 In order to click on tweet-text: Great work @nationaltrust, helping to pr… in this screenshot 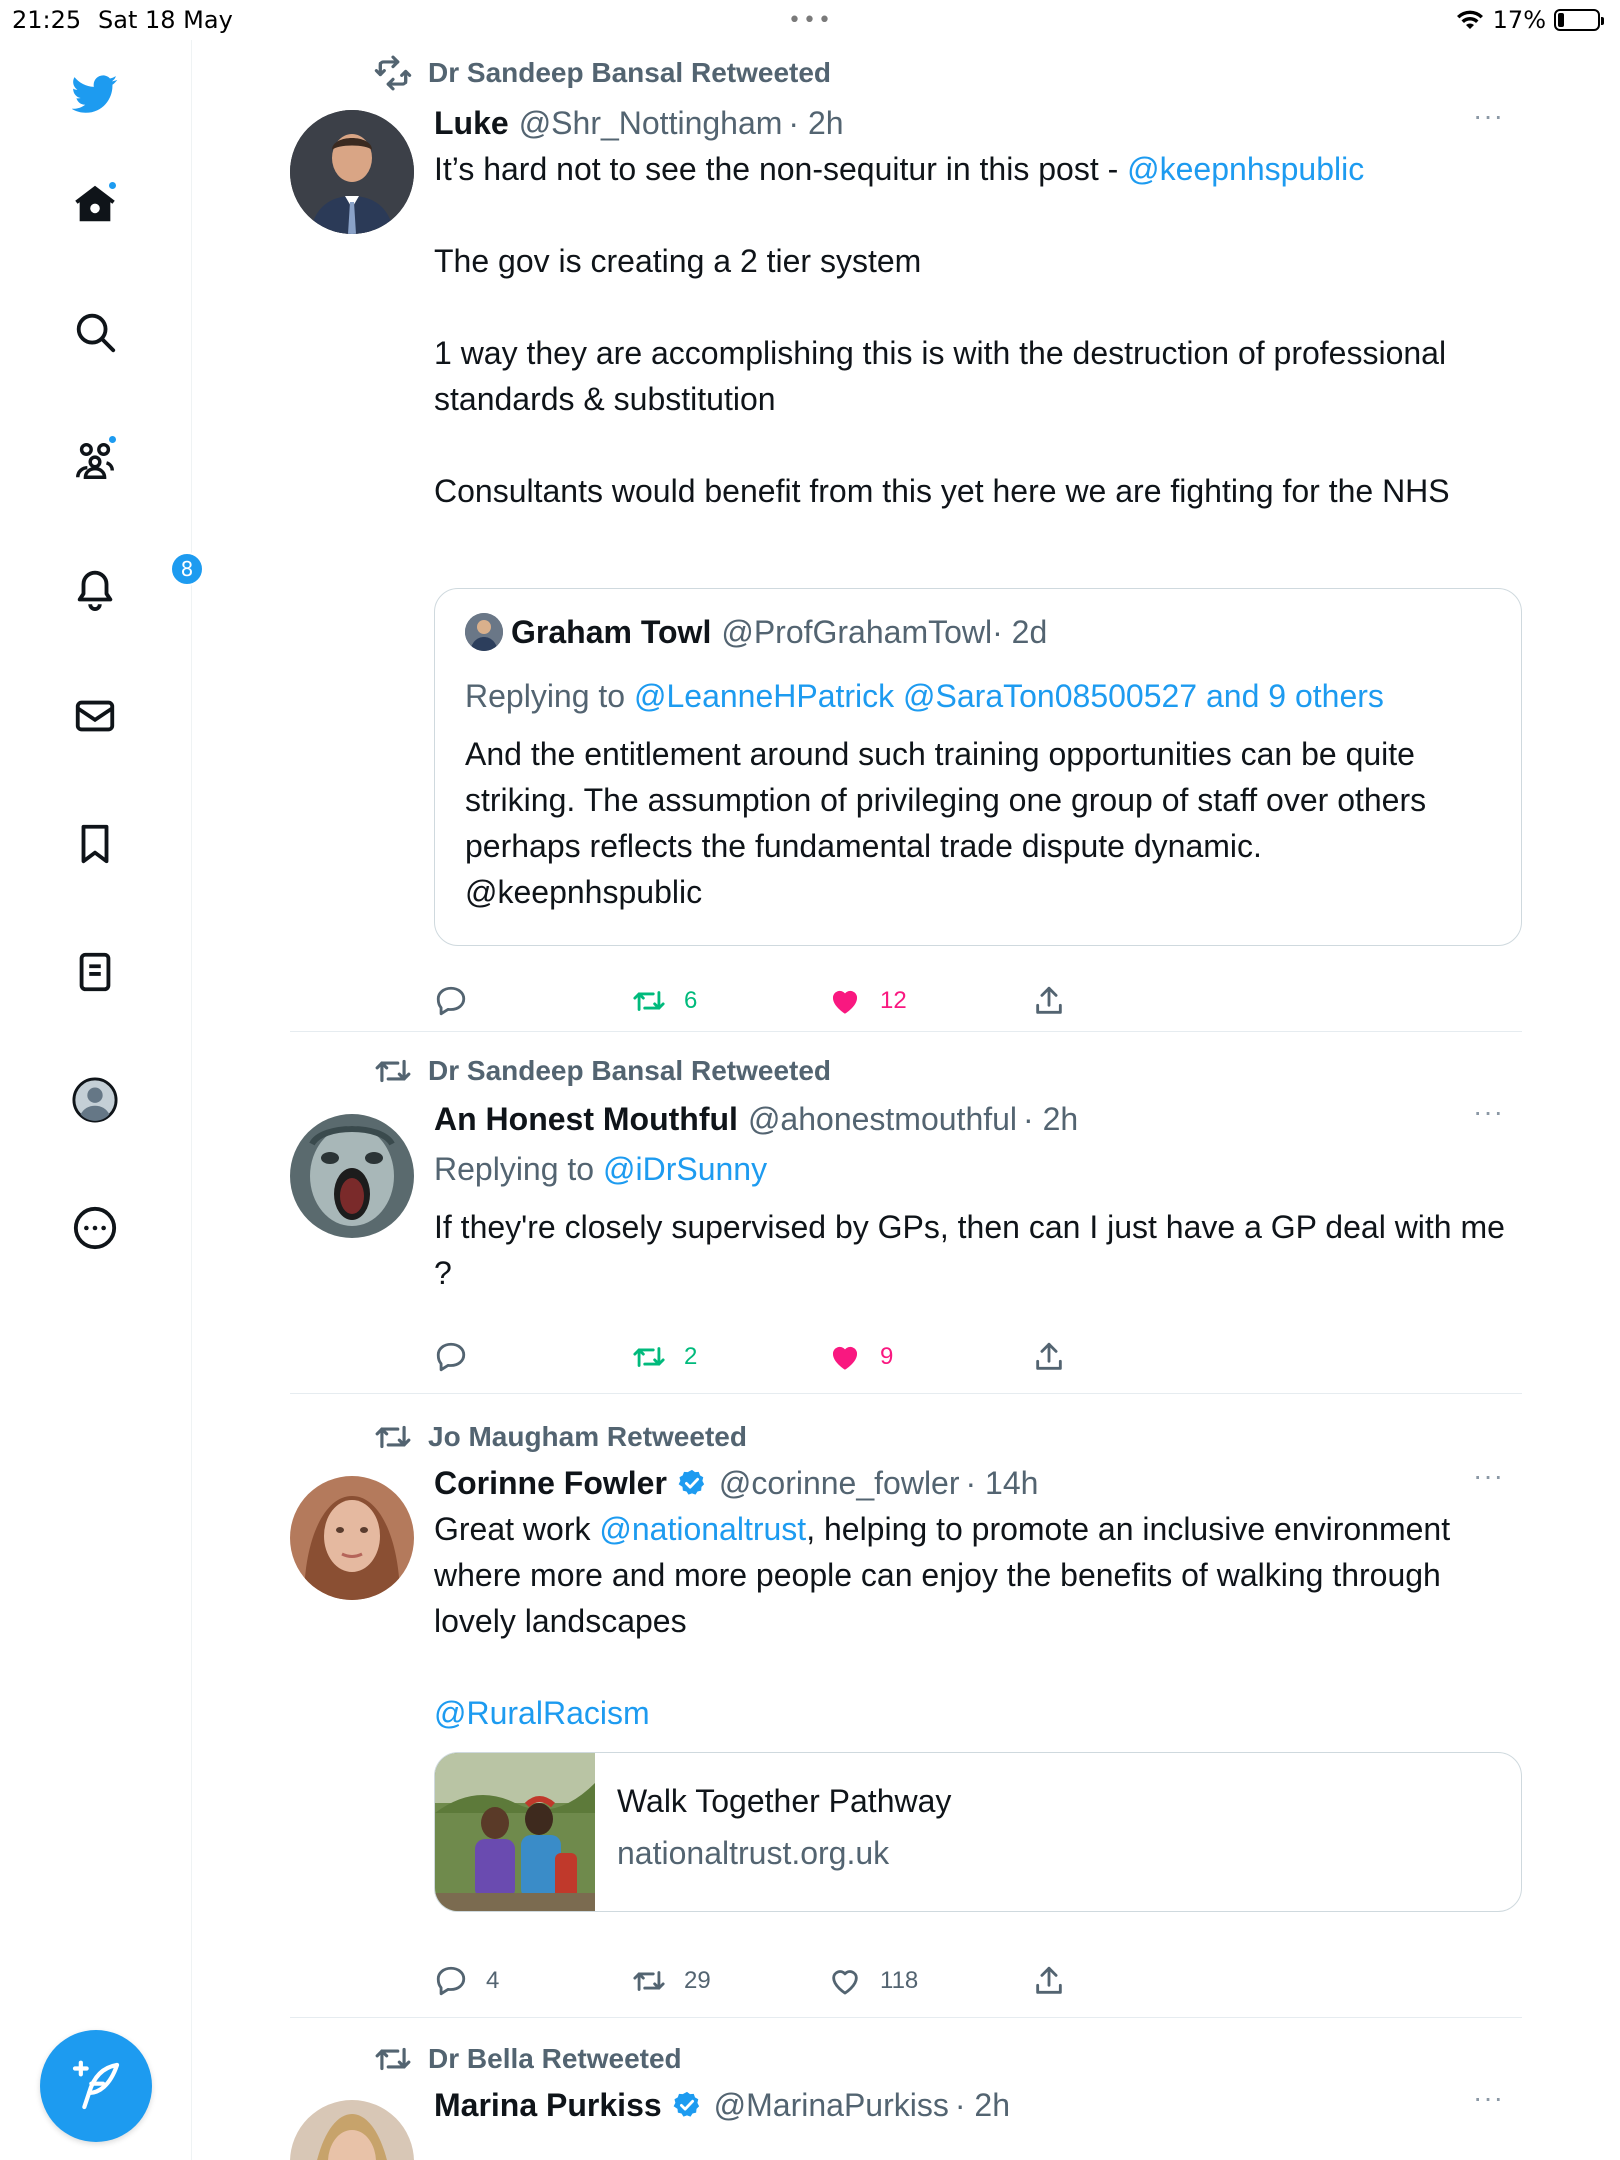, I will do `click(978, 1621)`.